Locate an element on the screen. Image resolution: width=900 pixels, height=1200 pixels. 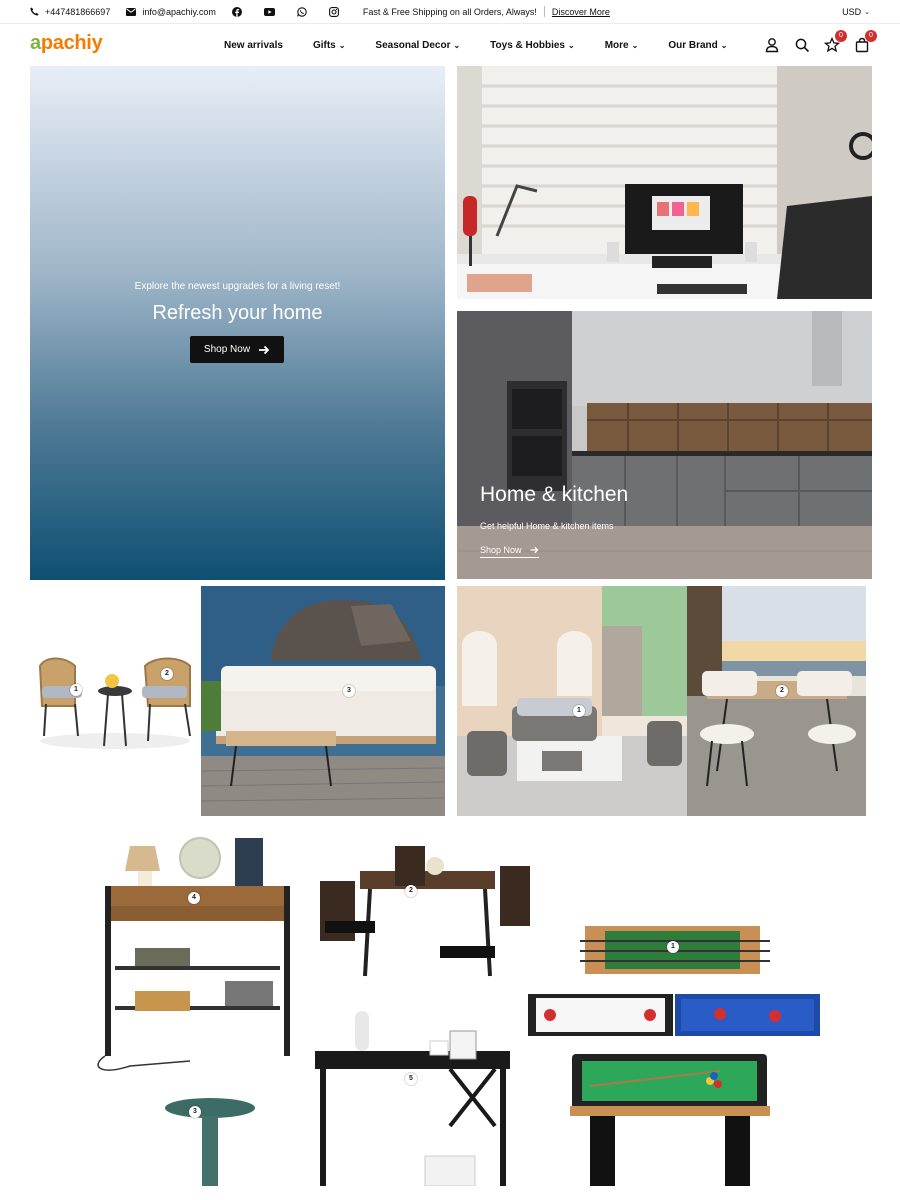
desk-setup-image is located at coordinates (664, 182).